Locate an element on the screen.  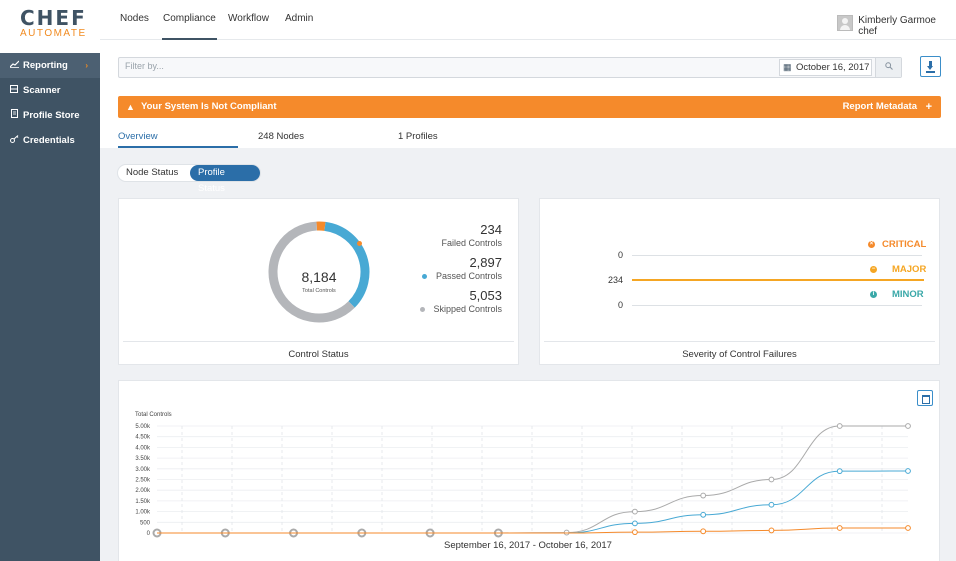
date-picker: ▦ October 16, 2017 is located at coordinates (825, 67).